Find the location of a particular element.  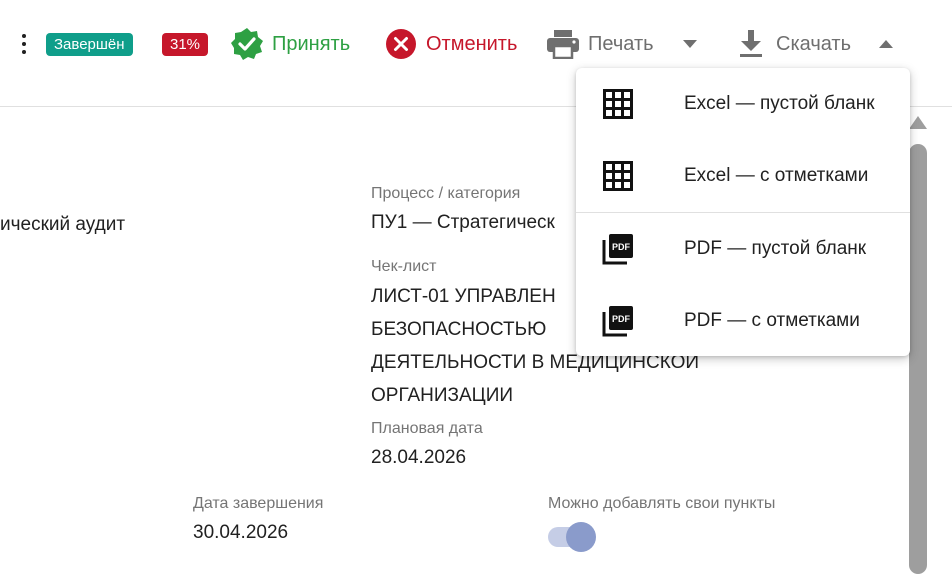

menu-item-pdf-blank: PDF PDF — пустой бланк is located at coordinates (743, 249).